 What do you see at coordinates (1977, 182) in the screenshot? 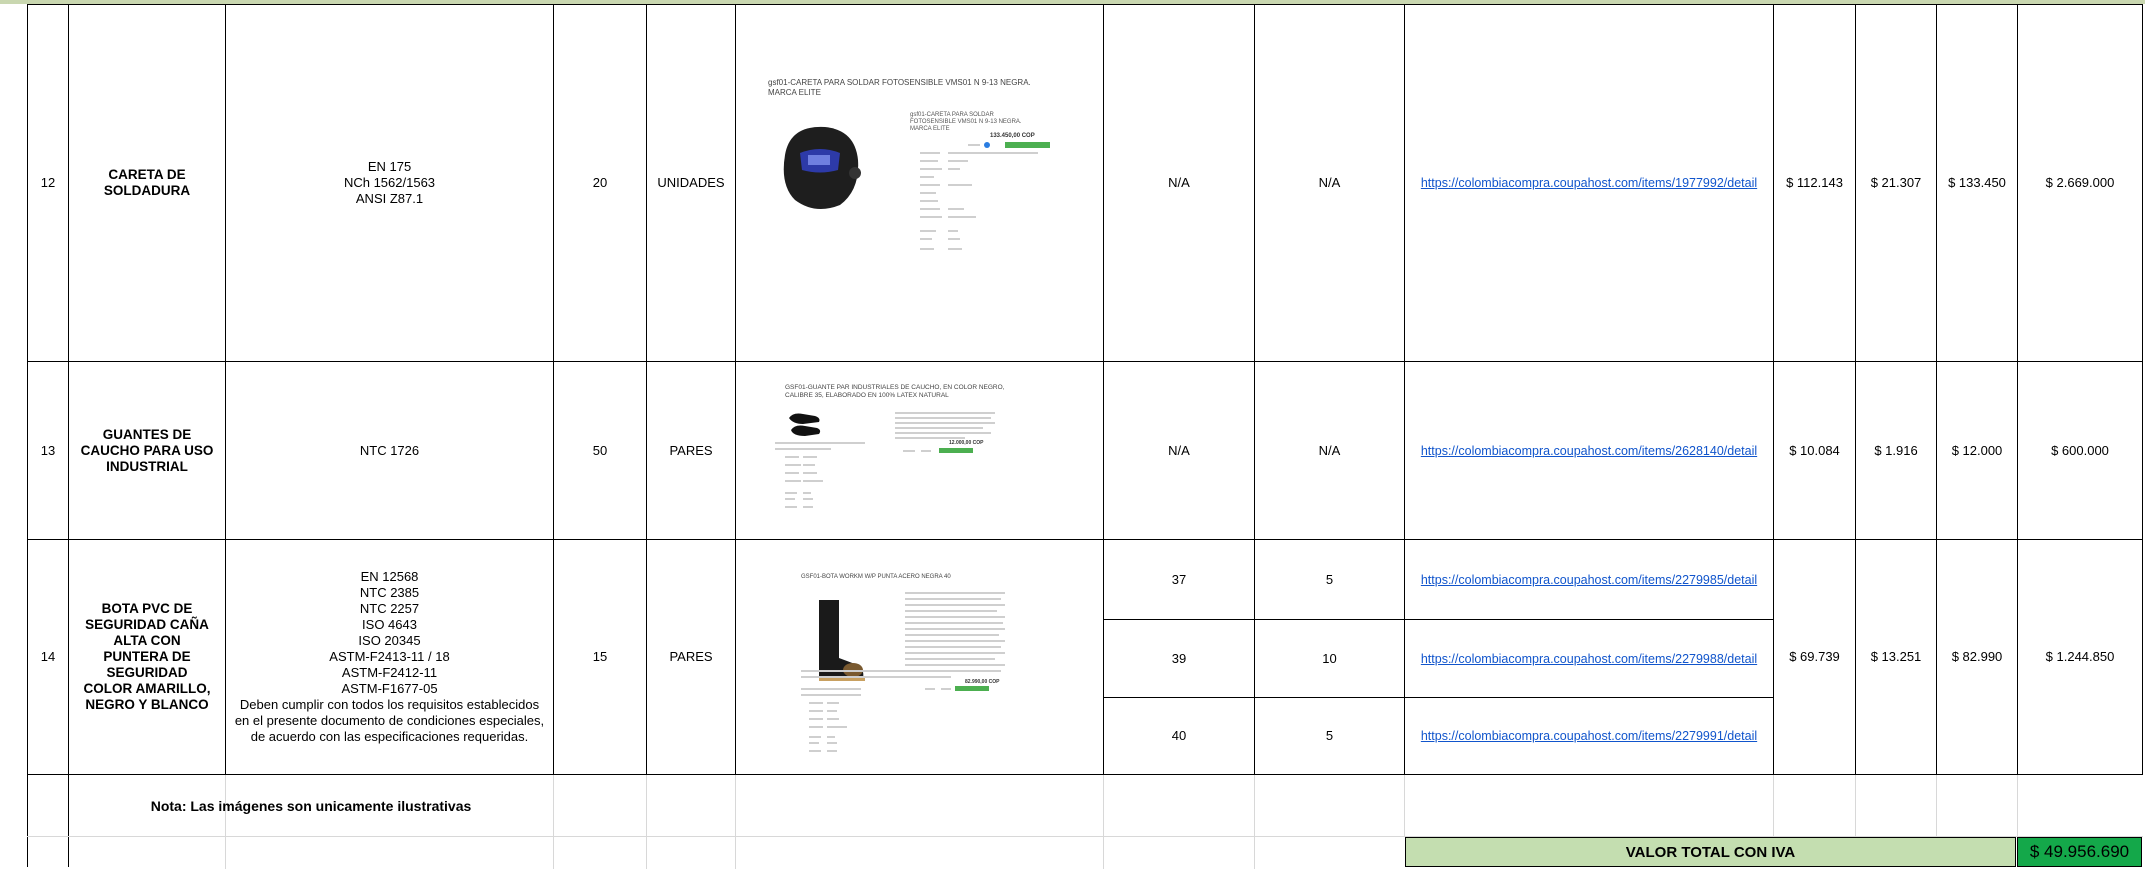
I see `unit-total: $ 133.450` at bounding box center [1977, 182].